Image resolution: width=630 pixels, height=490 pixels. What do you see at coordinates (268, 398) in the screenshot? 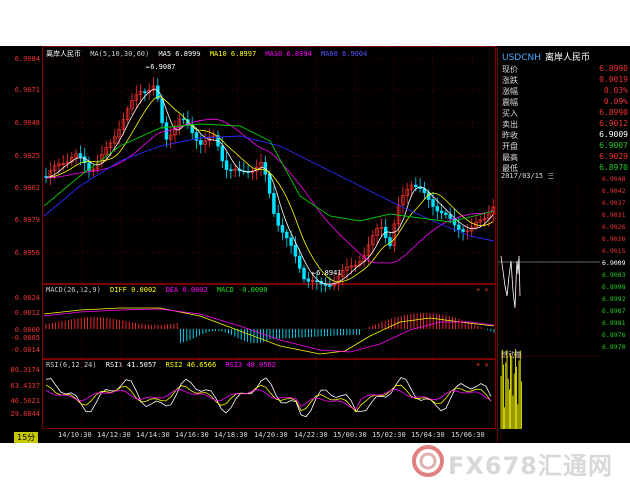
I see `rsi2-line` at bounding box center [268, 398].